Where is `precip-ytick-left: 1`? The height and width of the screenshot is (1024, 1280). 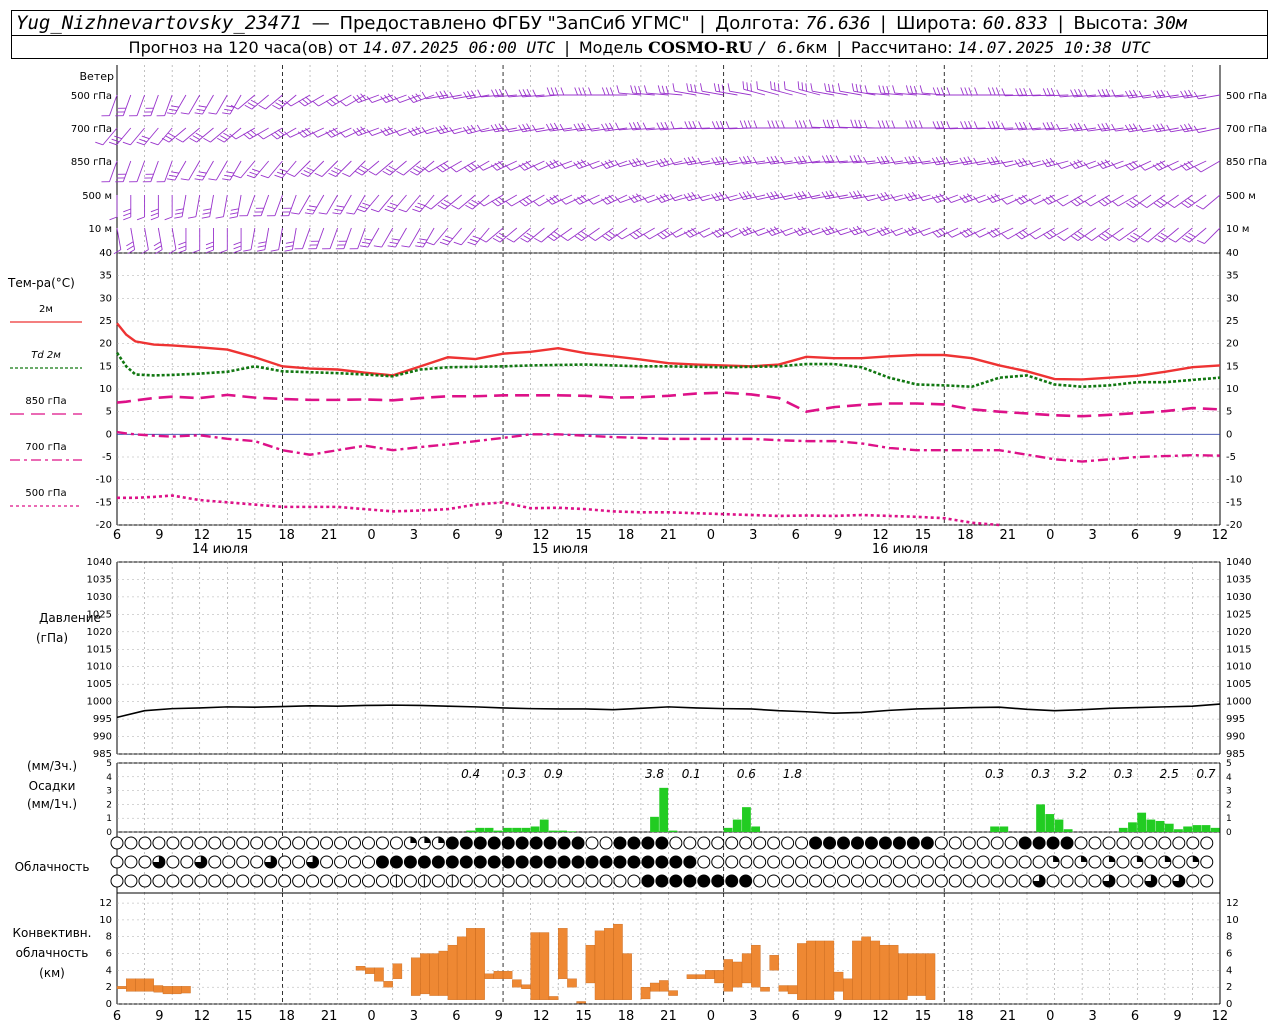 precip-ytick-left: 1 is located at coordinates (109, 819).